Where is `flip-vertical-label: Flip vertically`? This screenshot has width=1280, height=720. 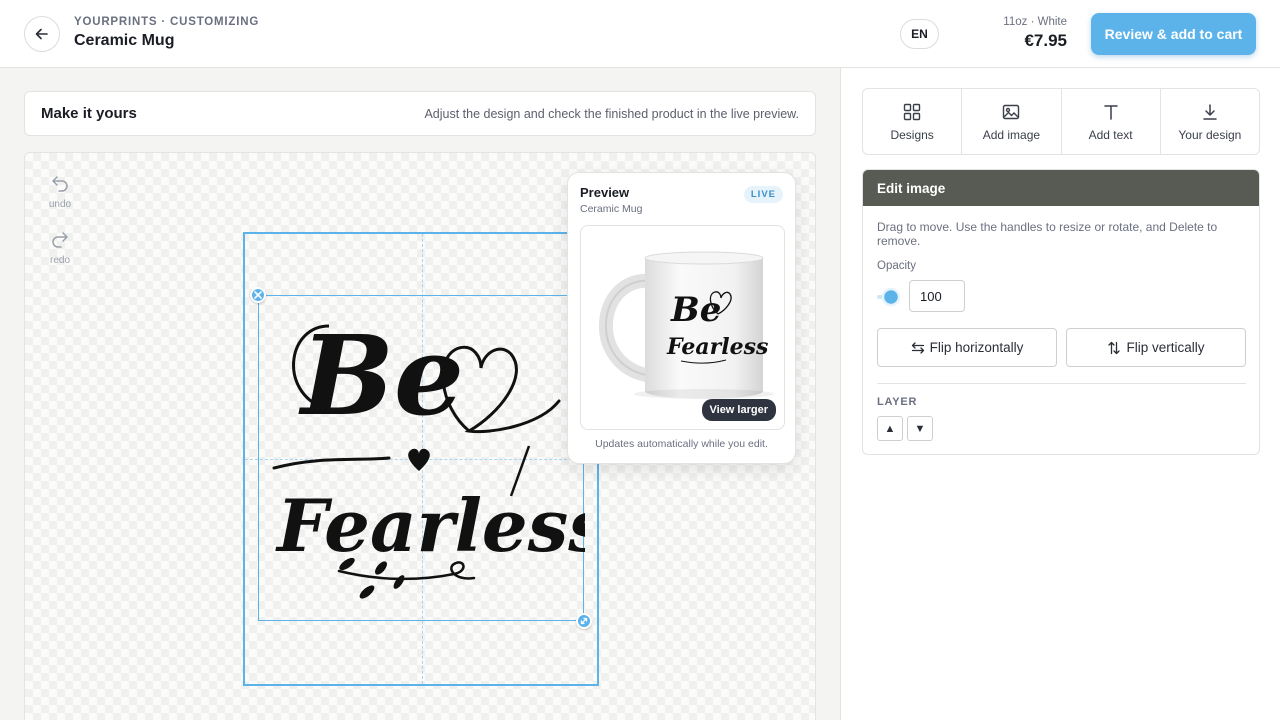 flip-vertical-label: Flip vertically is located at coordinates (1165, 347).